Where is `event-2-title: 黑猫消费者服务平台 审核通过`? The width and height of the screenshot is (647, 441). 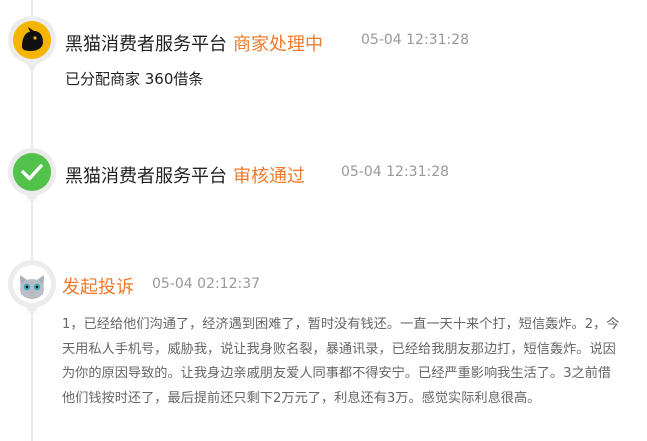 event-2-title: 黑猫消费者服务平台 审核通过 is located at coordinates (185, 175).